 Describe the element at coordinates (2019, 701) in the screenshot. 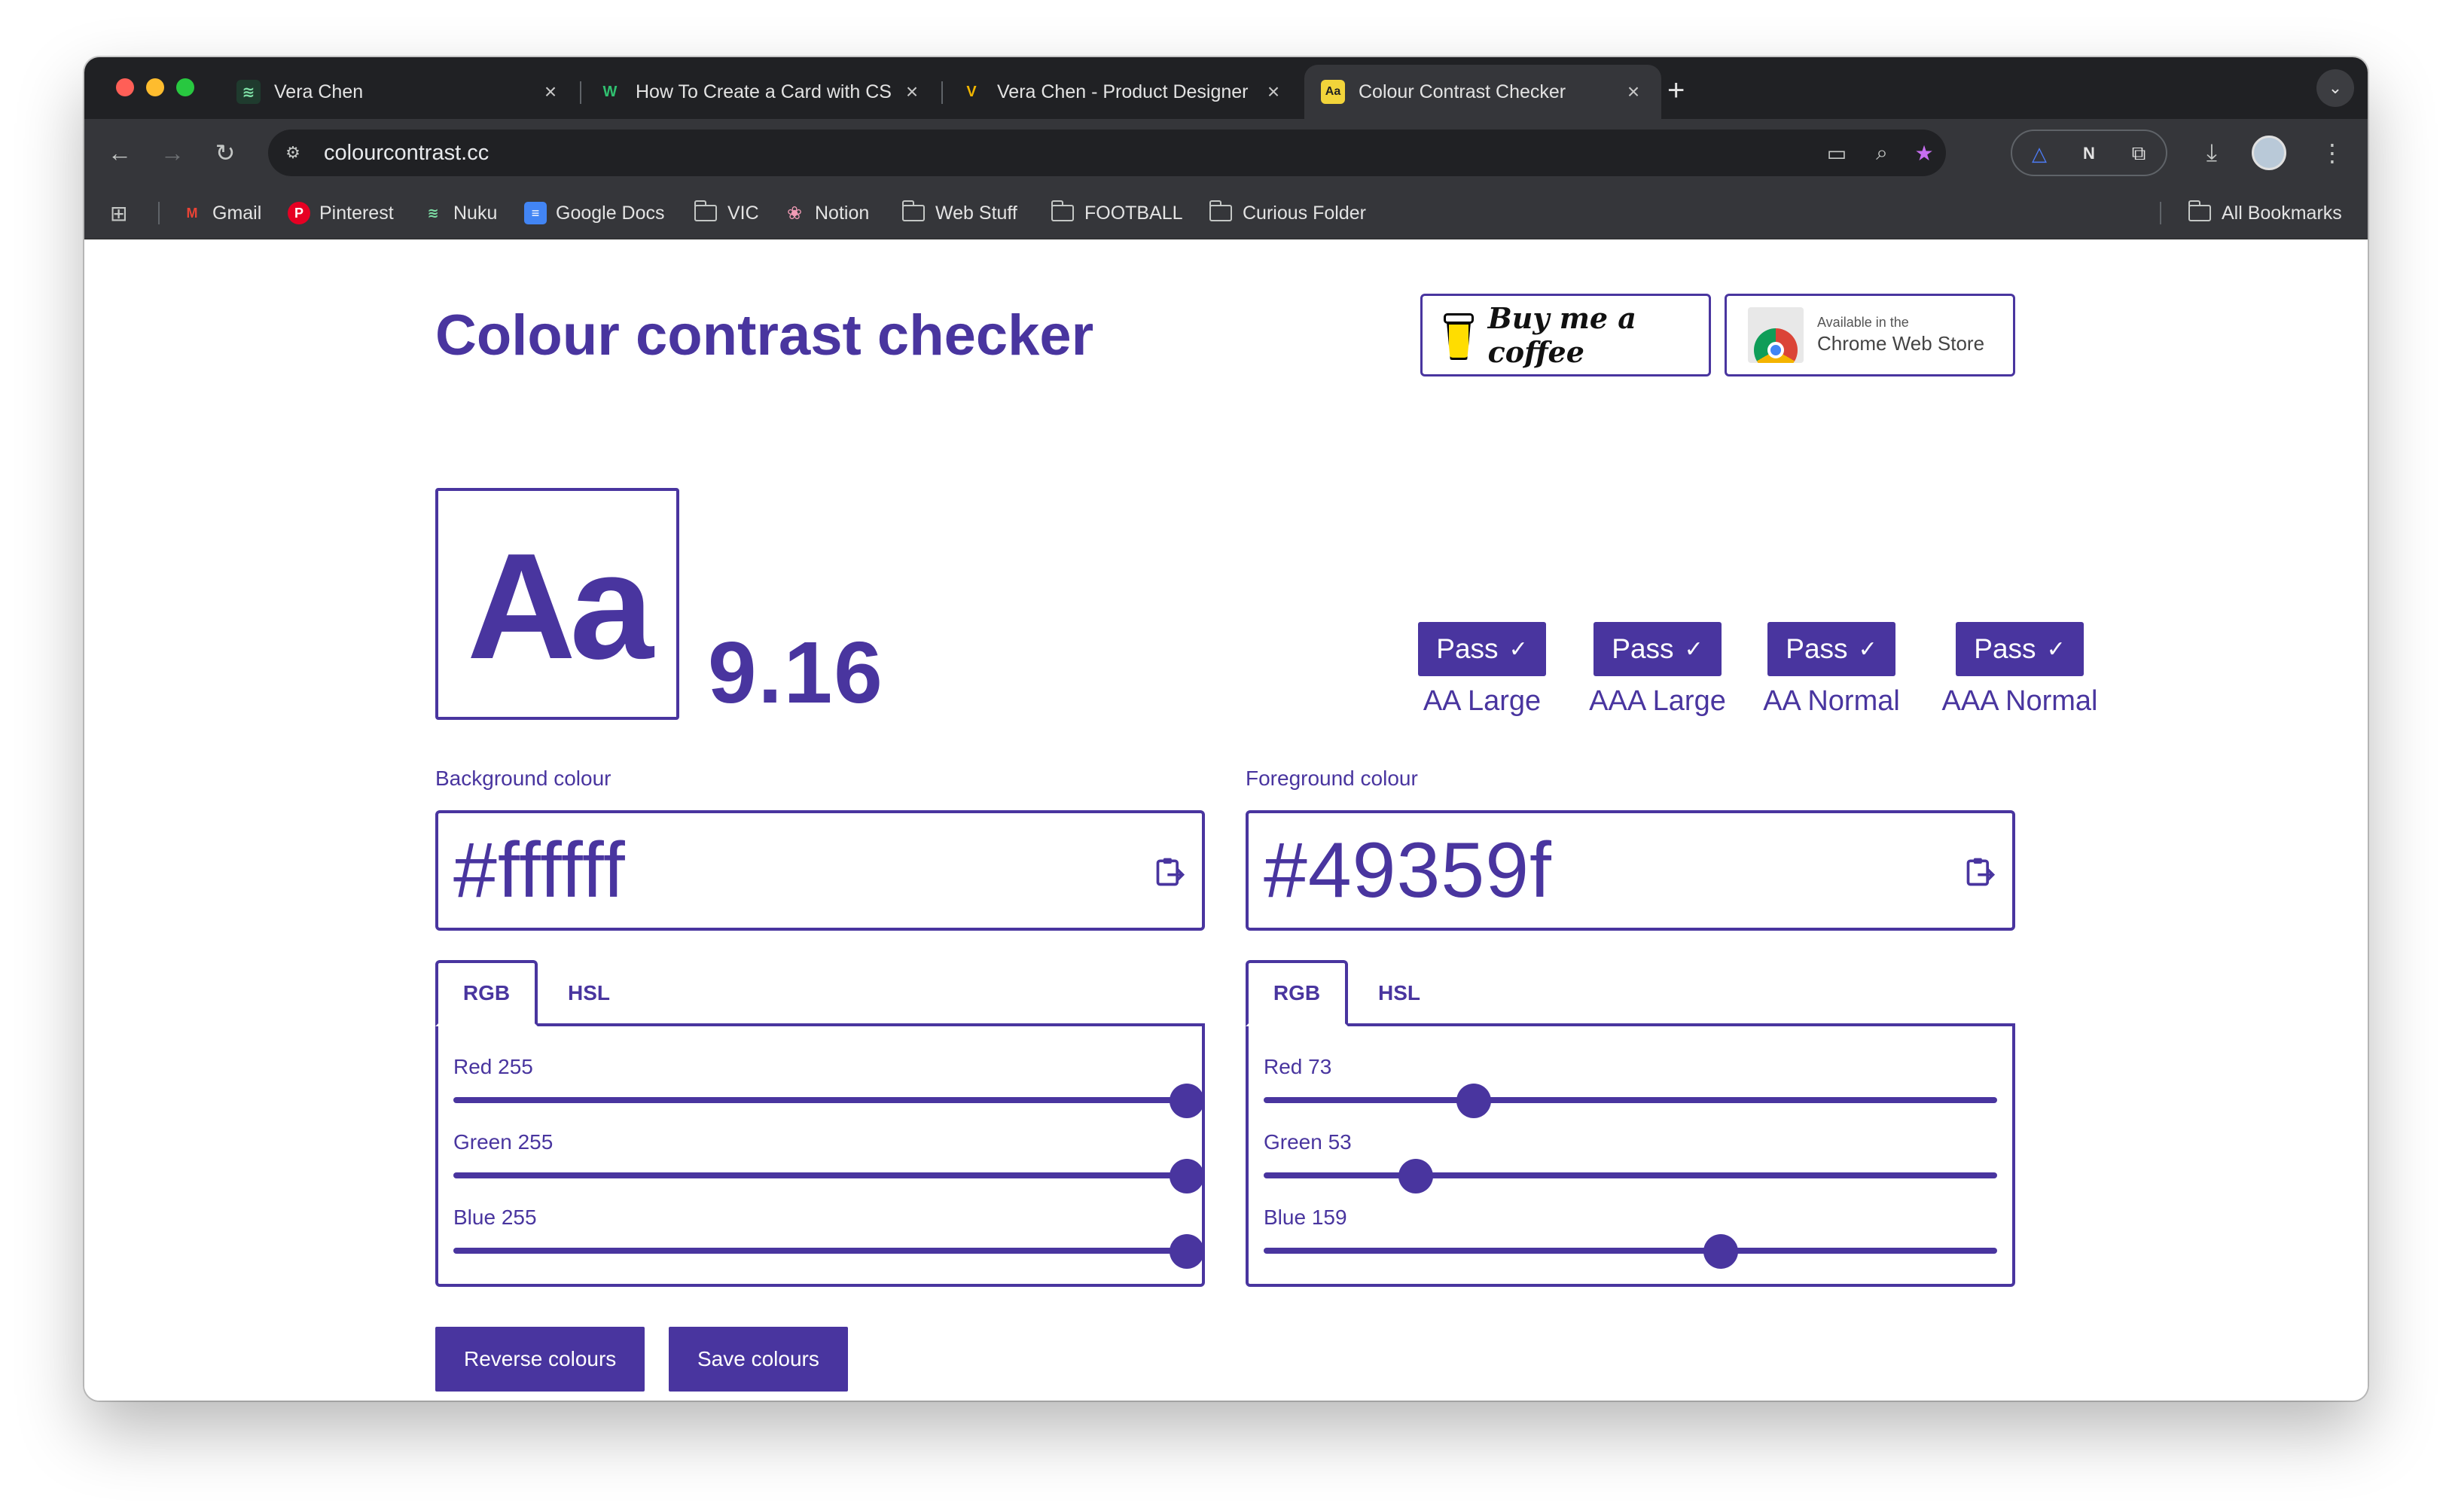

I see `result-label: AAA Normal` at that location.